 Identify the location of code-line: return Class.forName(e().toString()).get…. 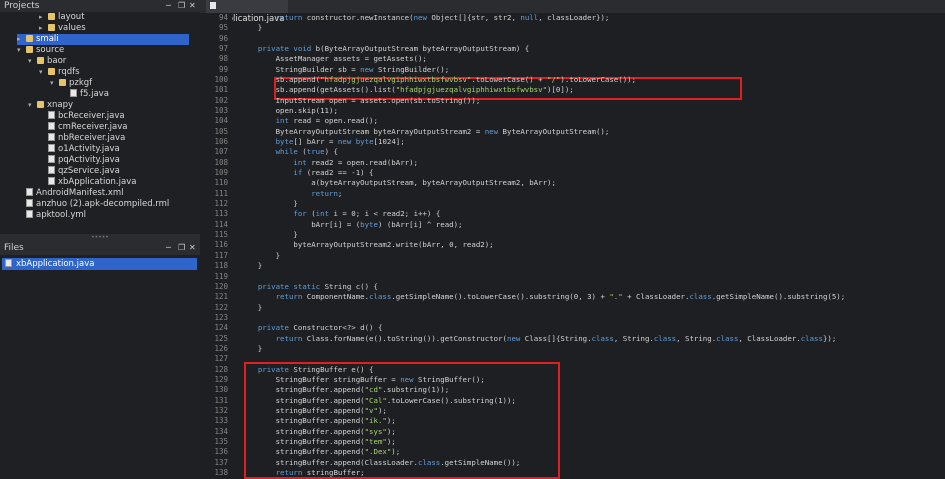
(556, 338).